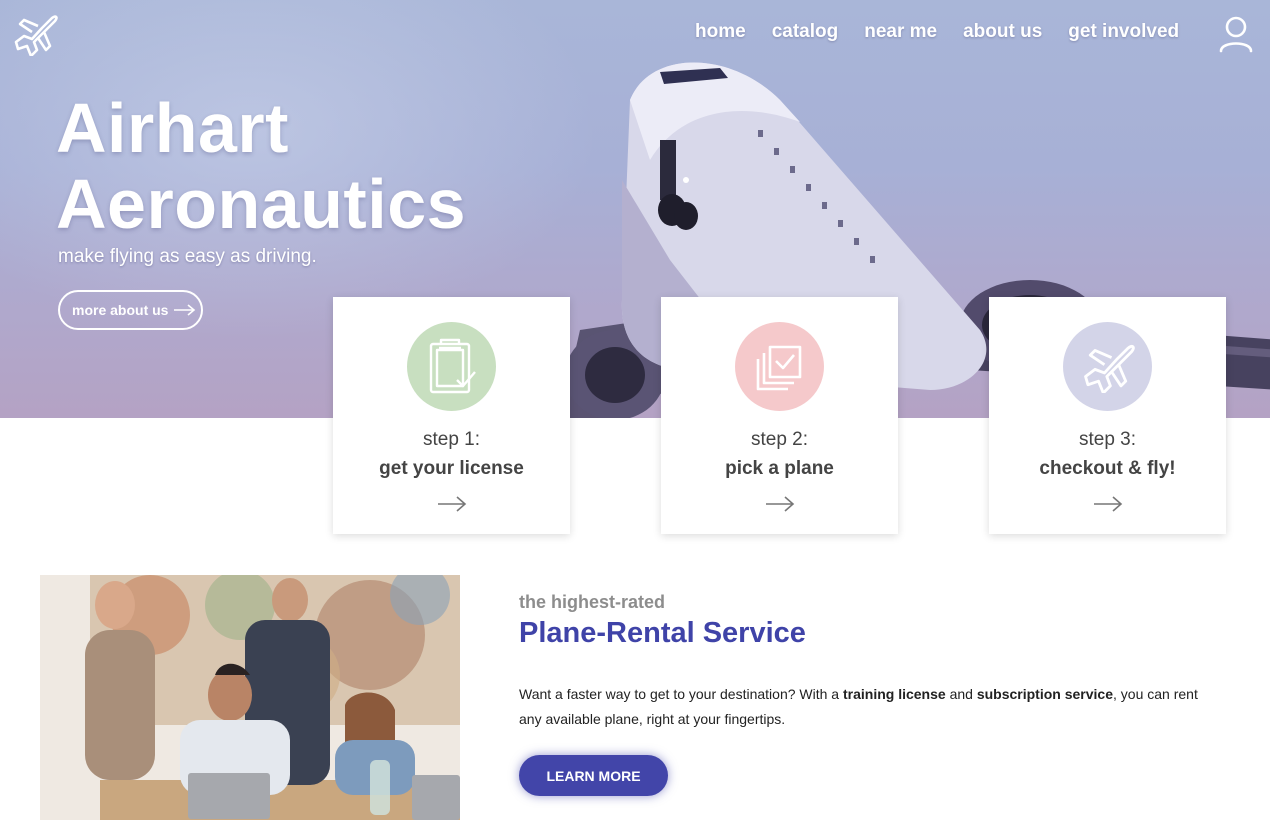 Image resolution: width=1270 pixels, height=820 pixels. What do you see at coordinates (779, 439) in the screenshot?
I see `step-number: step 2:` at bounding box center [779, 439].